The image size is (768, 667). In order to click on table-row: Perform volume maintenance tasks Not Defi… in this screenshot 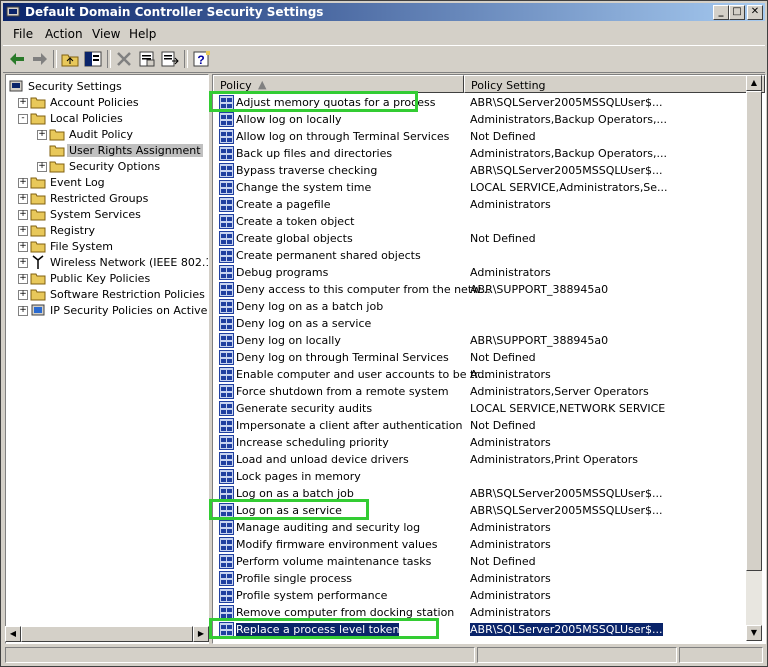, I will do `click(480, 561)`.